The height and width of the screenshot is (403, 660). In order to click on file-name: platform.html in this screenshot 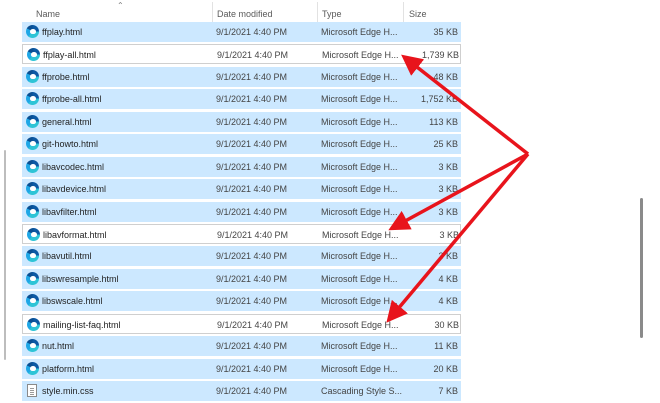, I will do `click(68, 368)`.